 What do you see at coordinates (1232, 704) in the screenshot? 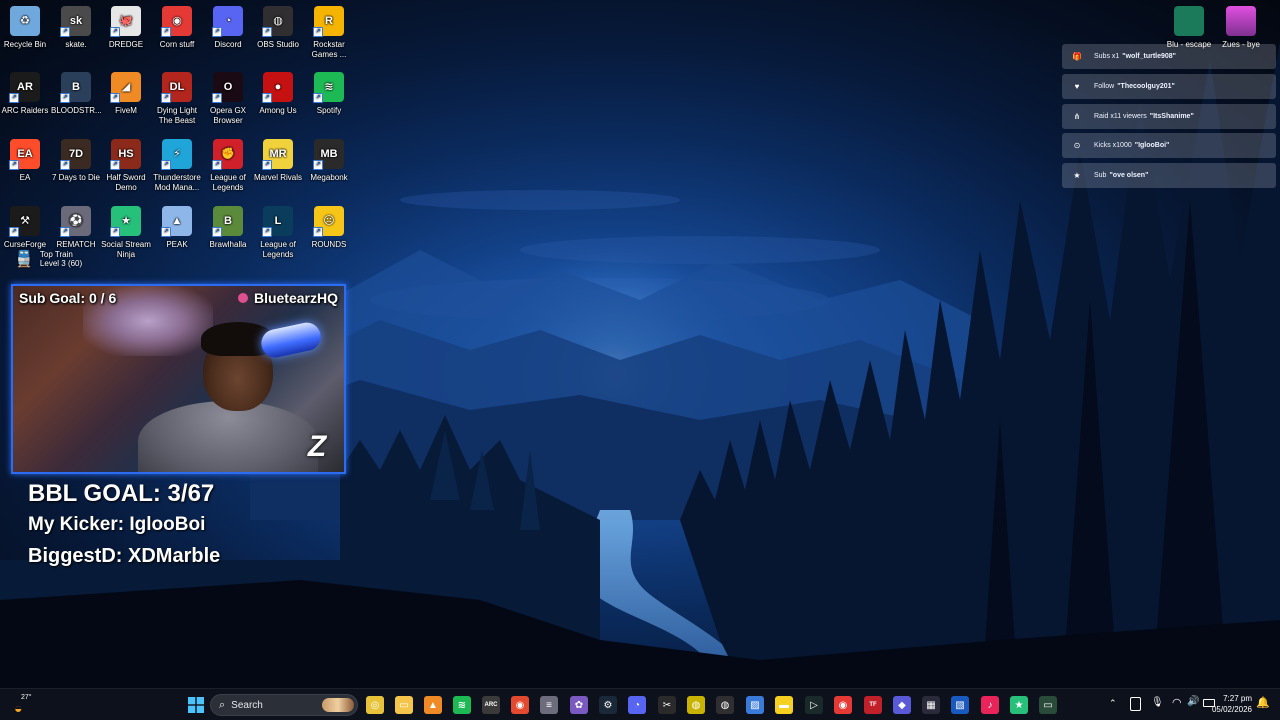
I see `taskbar-clock: 7:27 pm 05/02/2026` at bounding box center [1232, 704].